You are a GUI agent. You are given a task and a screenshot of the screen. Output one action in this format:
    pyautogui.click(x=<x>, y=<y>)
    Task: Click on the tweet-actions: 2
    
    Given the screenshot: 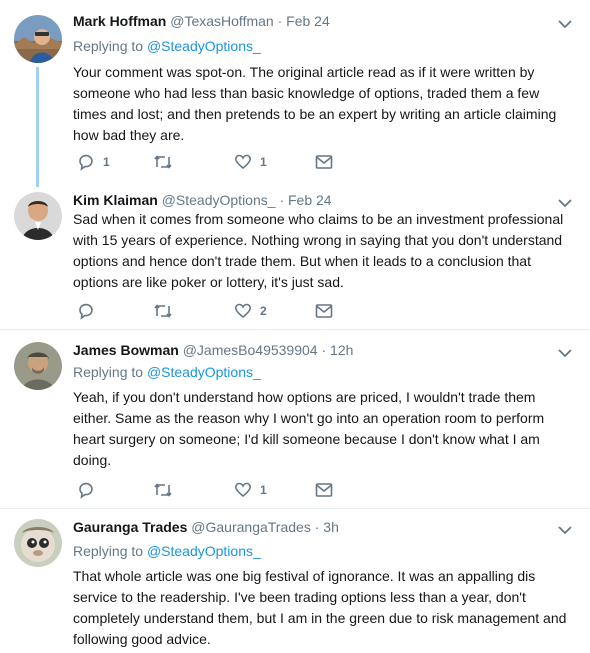 What is the action you would take?
    pyautogui.click(x=223, y=311)
    